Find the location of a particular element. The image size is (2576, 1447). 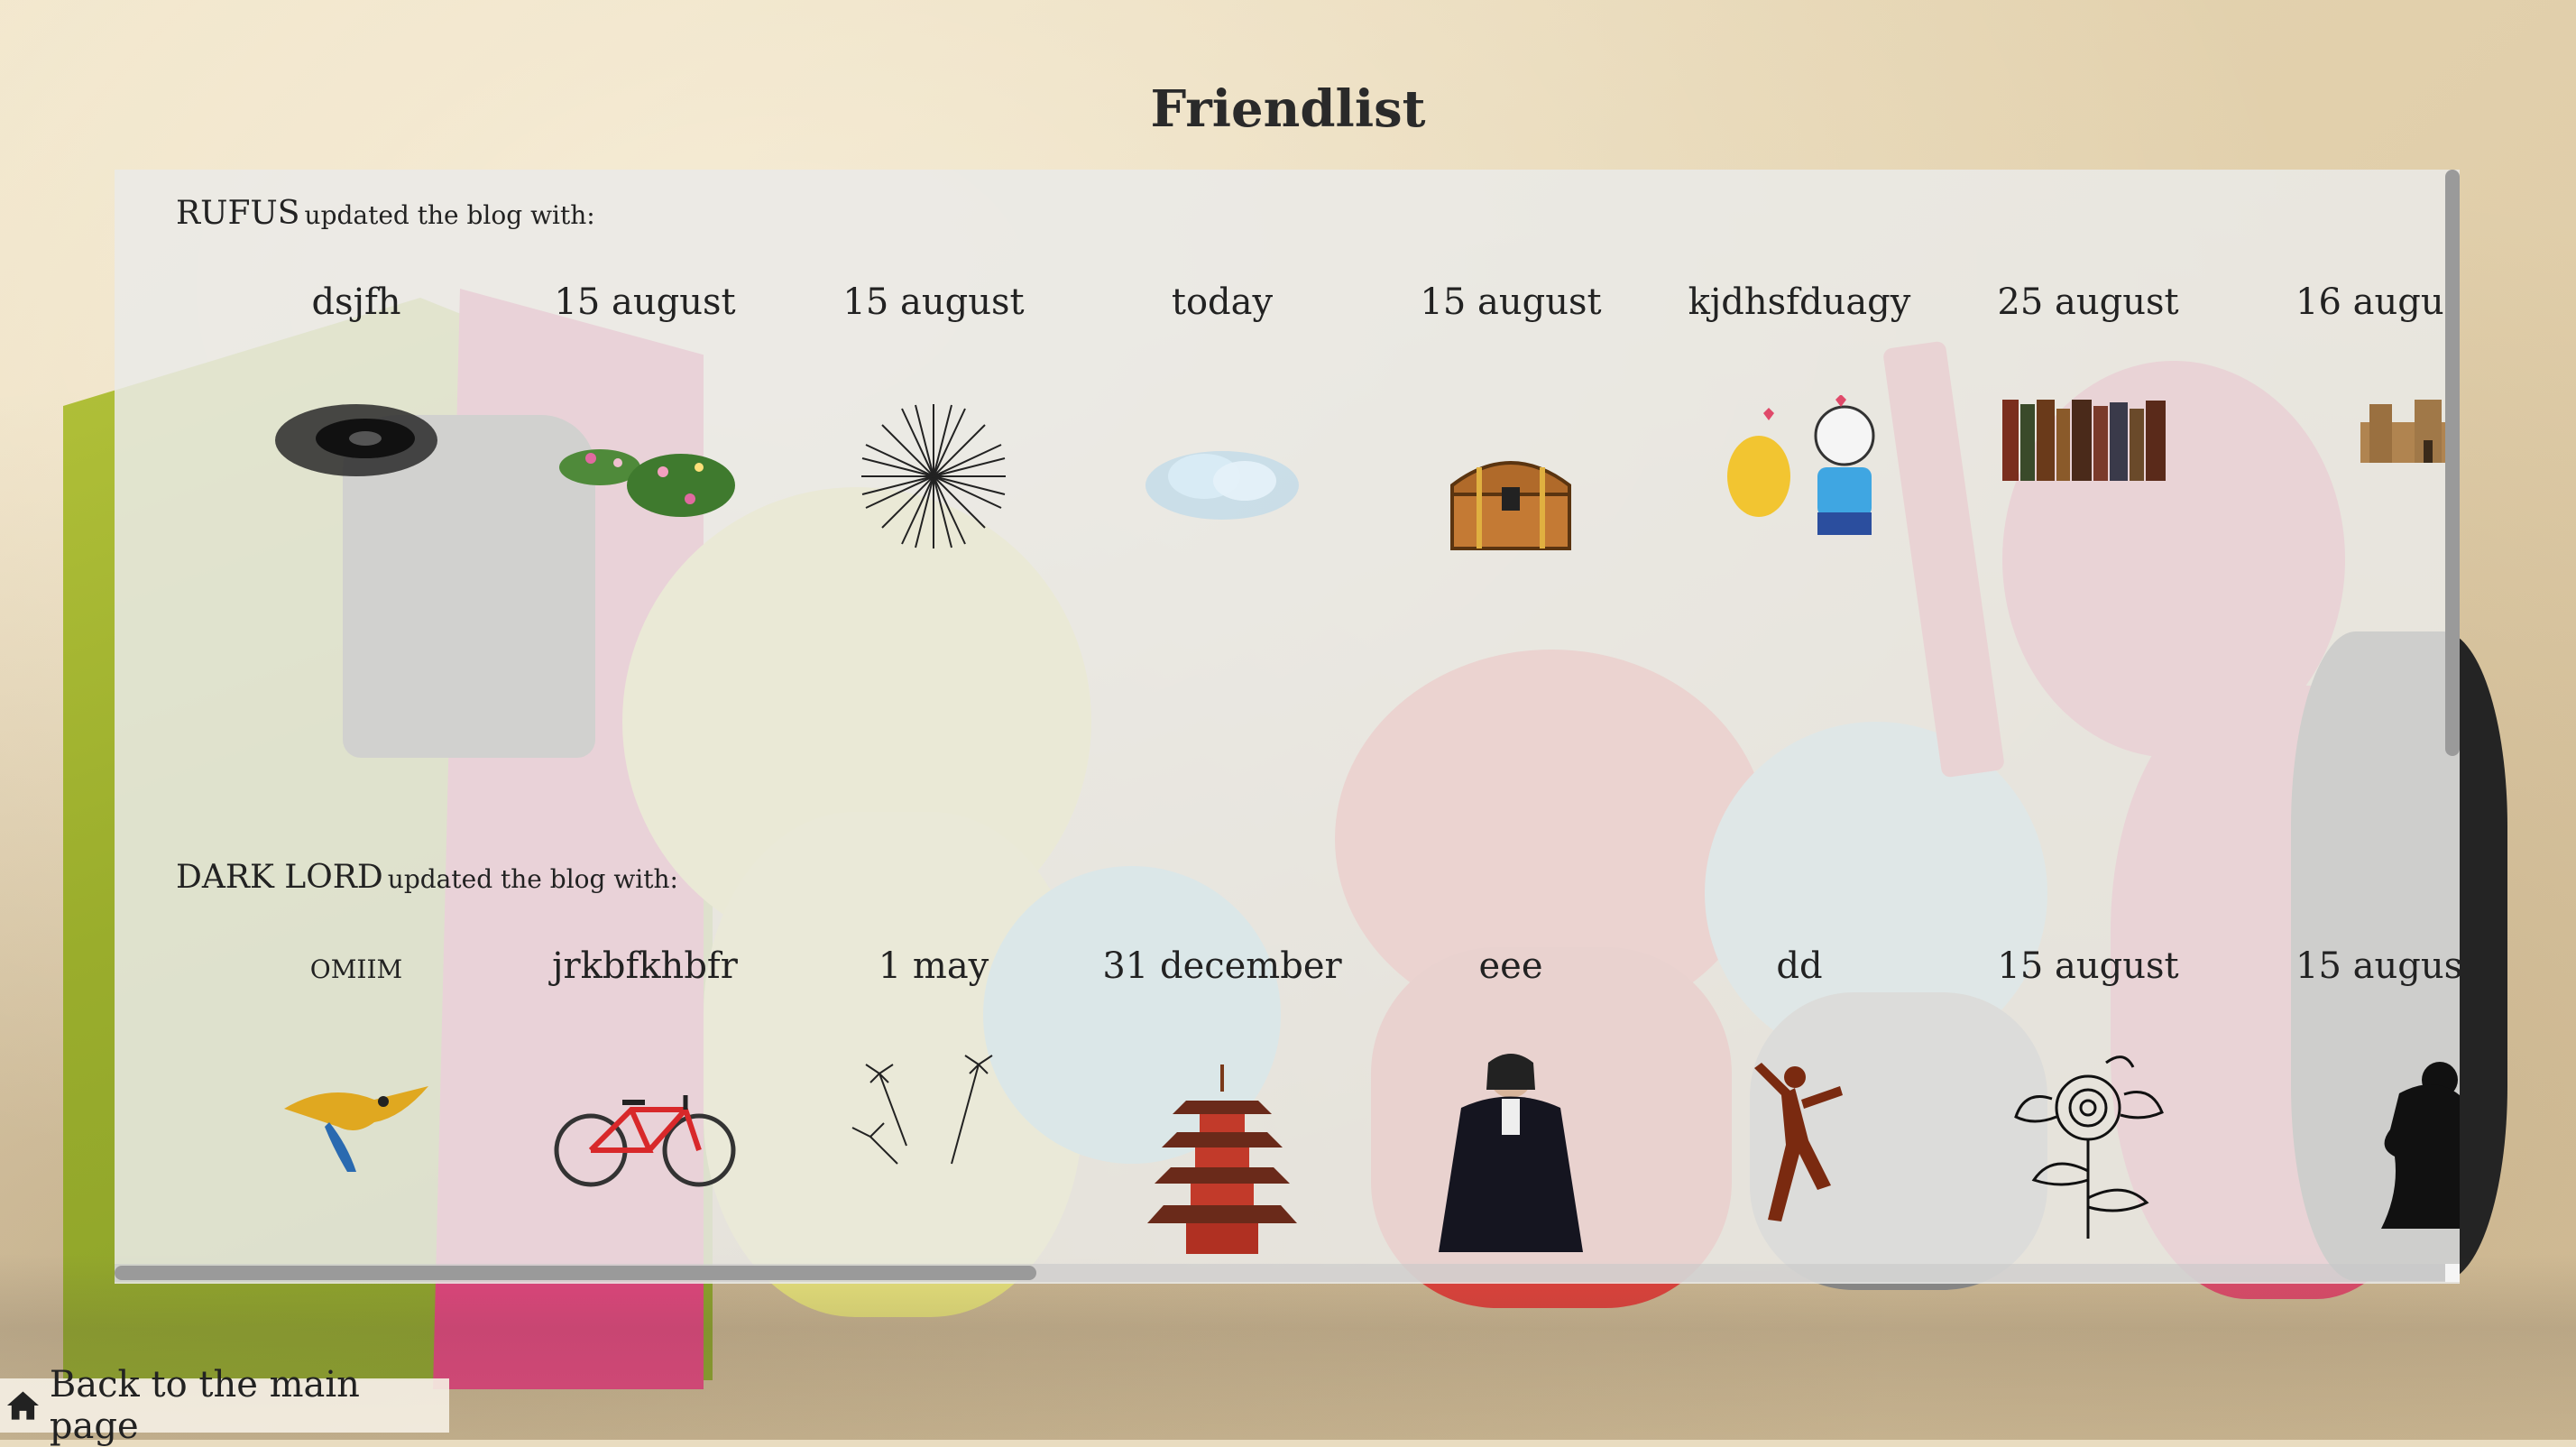

bicycle-image is located at coordinates (645, 1137).